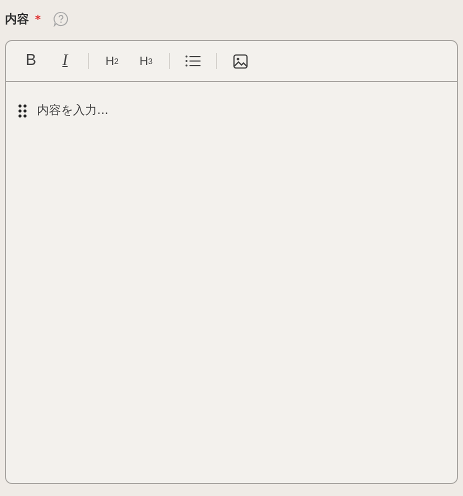 The width and height of the screenshot is (463, 496). Describe the element at coordinates (193, 61) in the screenshot. I see `list-icon` at that location.